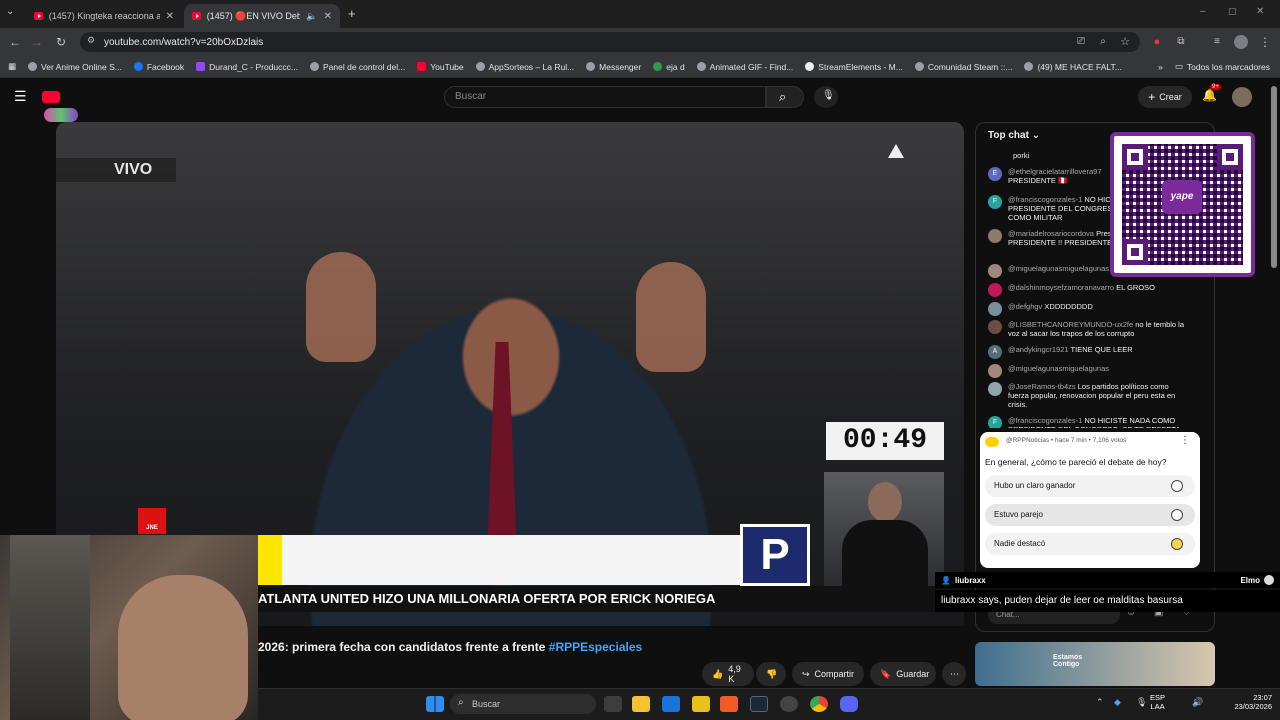  Describe the element at coordinates (591, 66) in the screenshot. I see `messenger-icon` at that location.